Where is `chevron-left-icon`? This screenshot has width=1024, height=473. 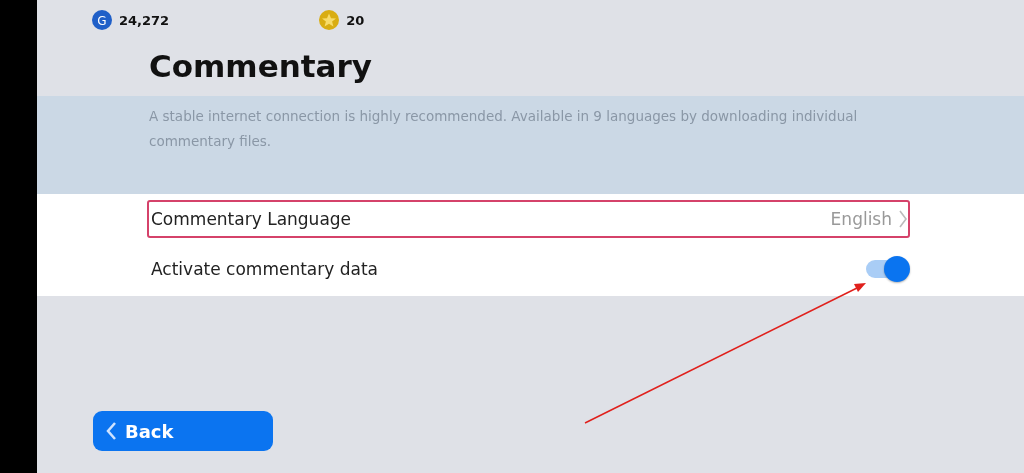 chevron-left-icon is located at coordinates (111, 431).